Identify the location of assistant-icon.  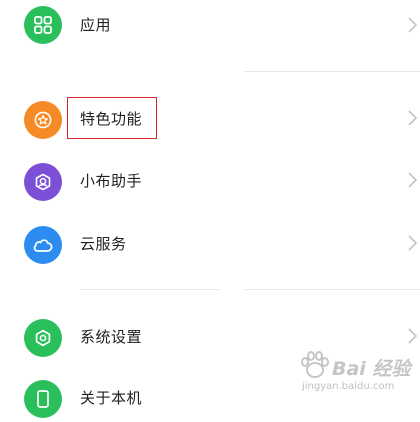
(43, 182).